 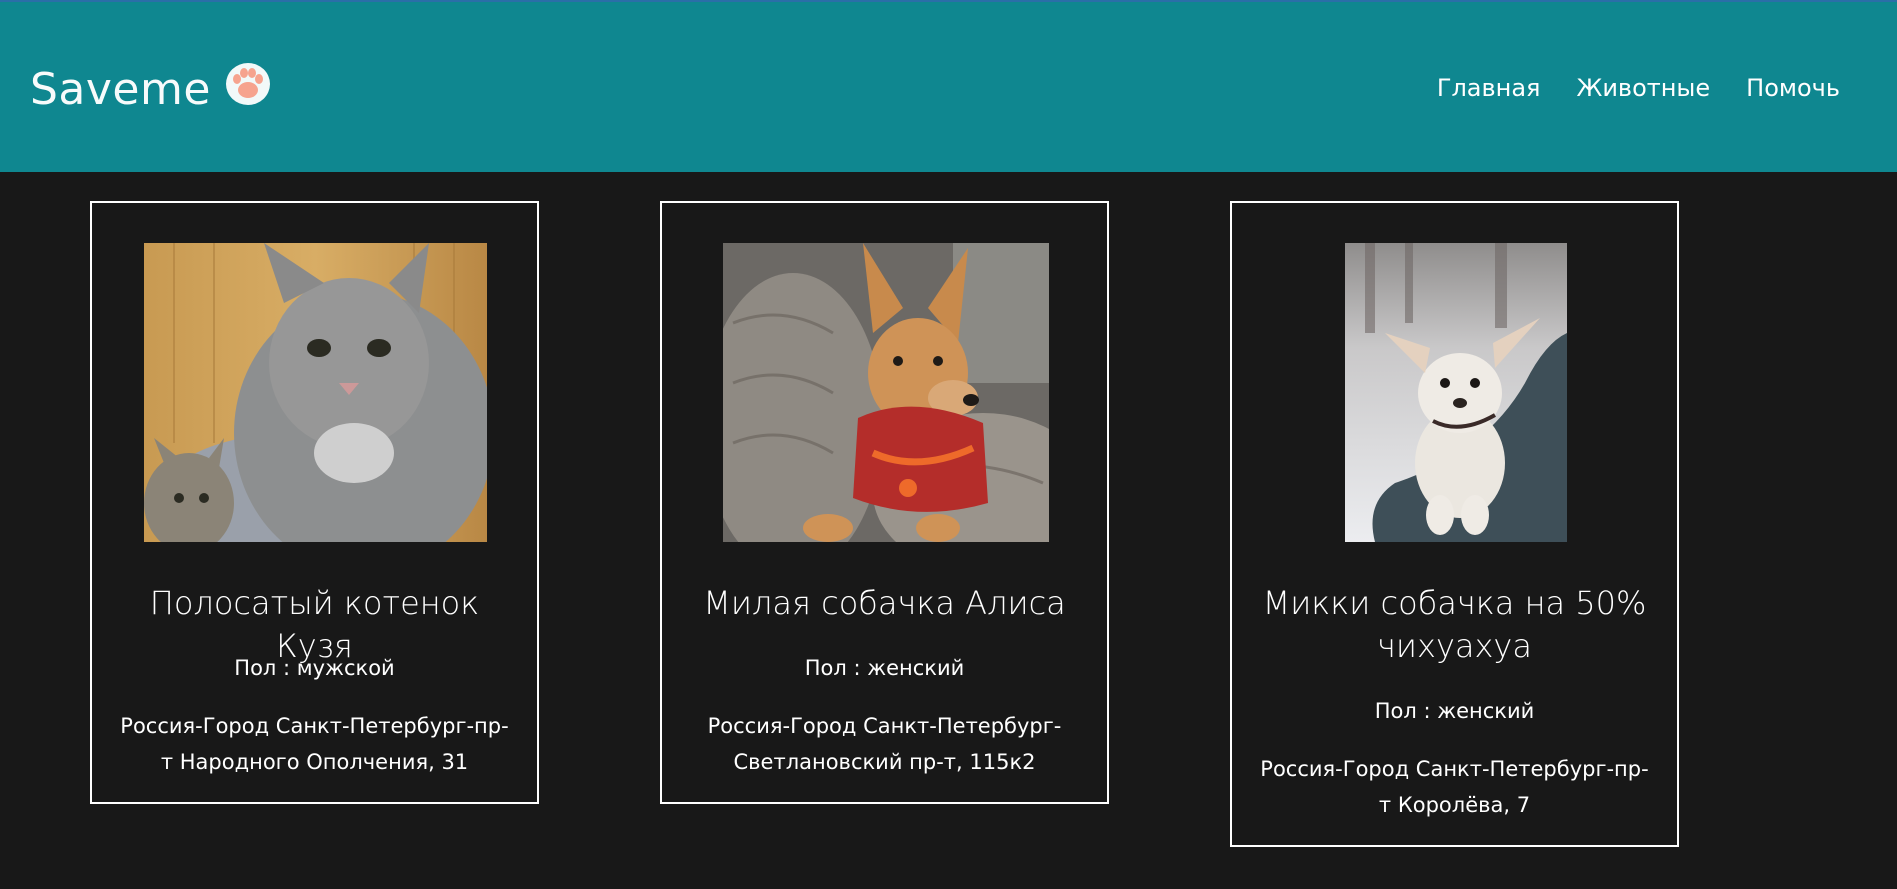 What do you see at coordinates (1454, 625) in the screenshot?
I see `animal-name: Микки собачка на 50% чихуахуа` at bounding box center [1454, 625].